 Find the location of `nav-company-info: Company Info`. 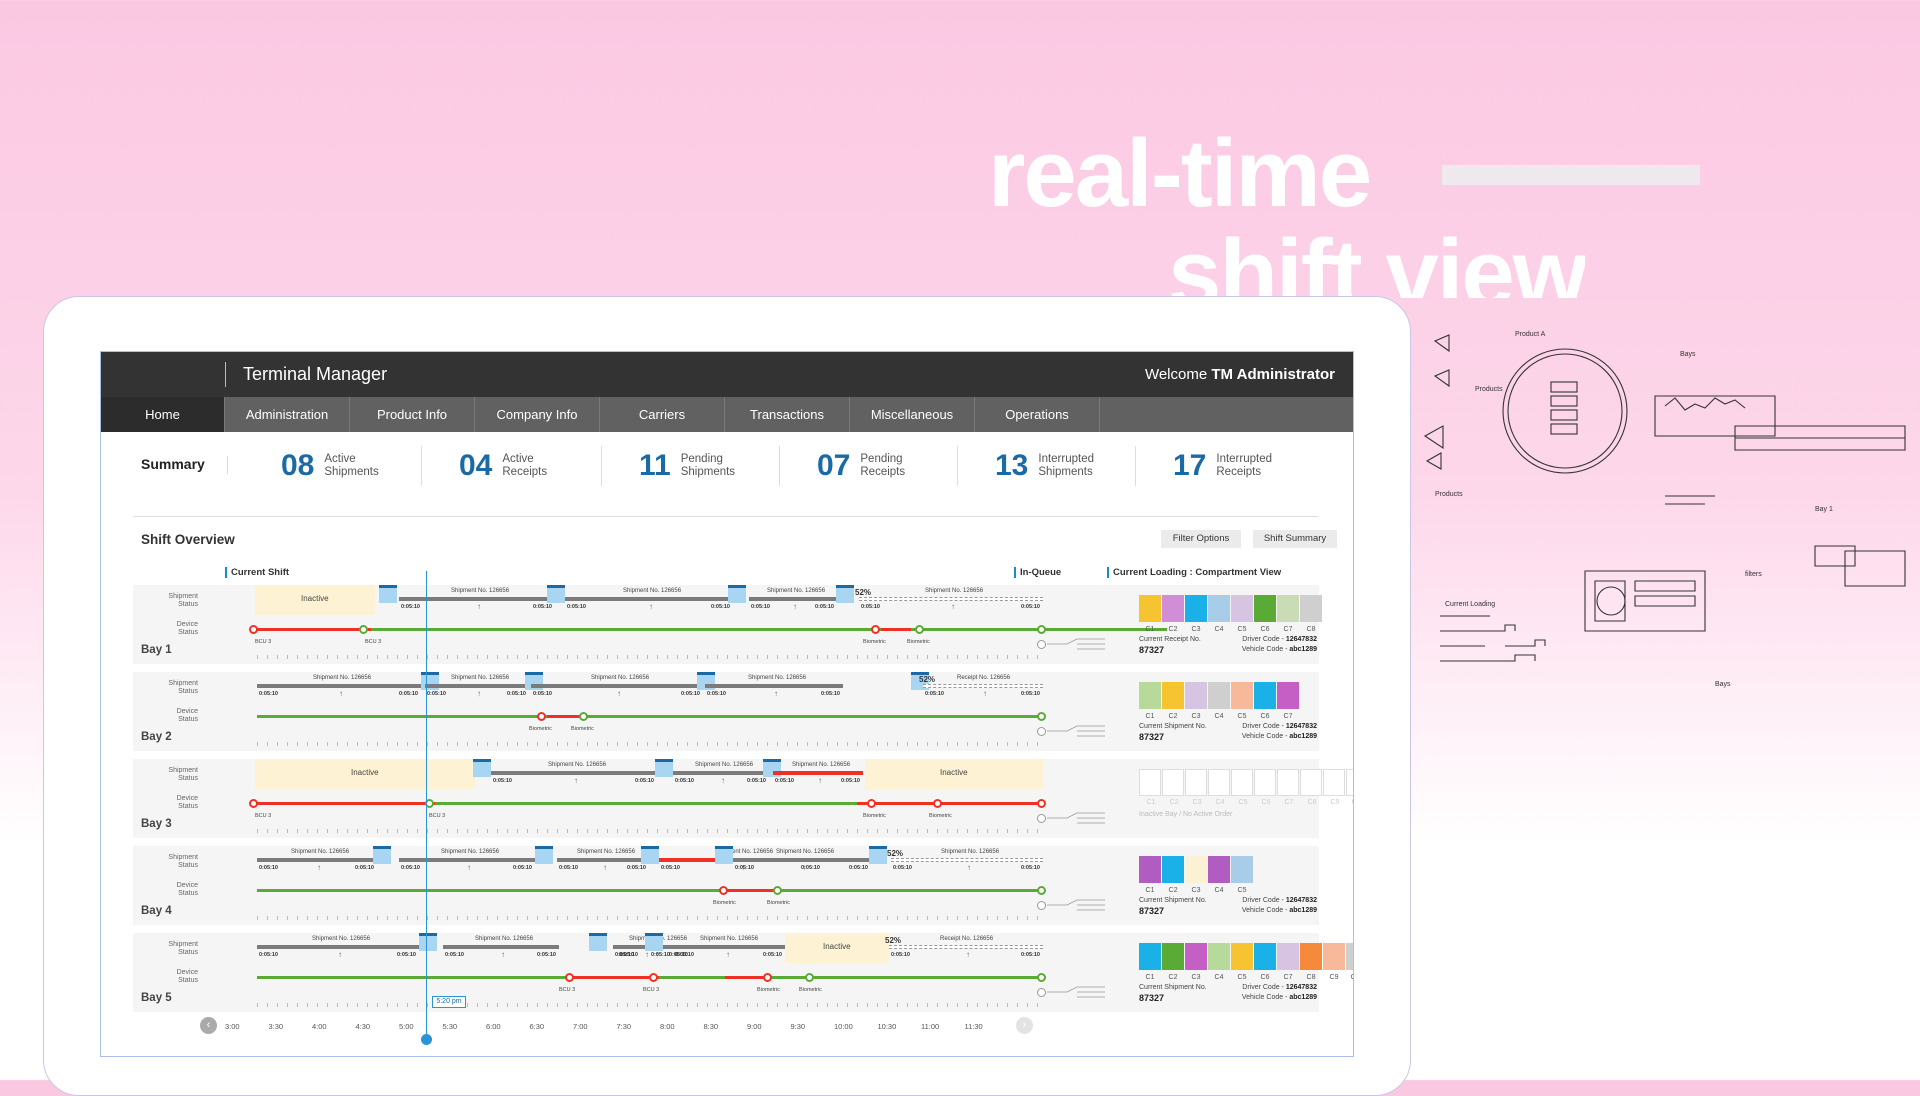

nav-company-info: Company Info is located at coordinates (537, 414).